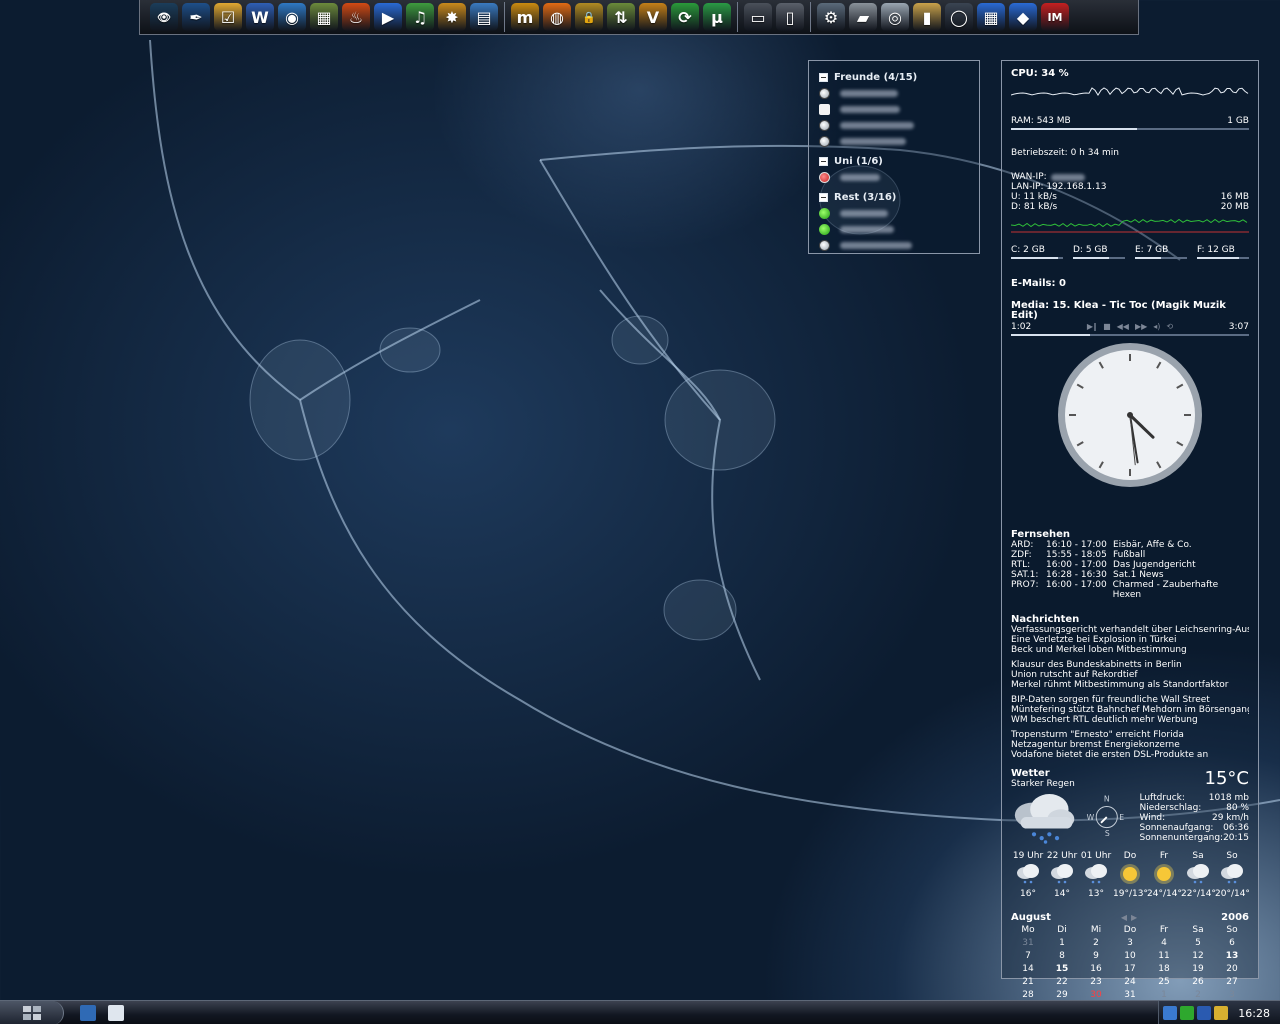 Image resolution: width=1280 pixels, height=1024 pixels. I want to click on calendar-day: 22, so click(1062, 982).